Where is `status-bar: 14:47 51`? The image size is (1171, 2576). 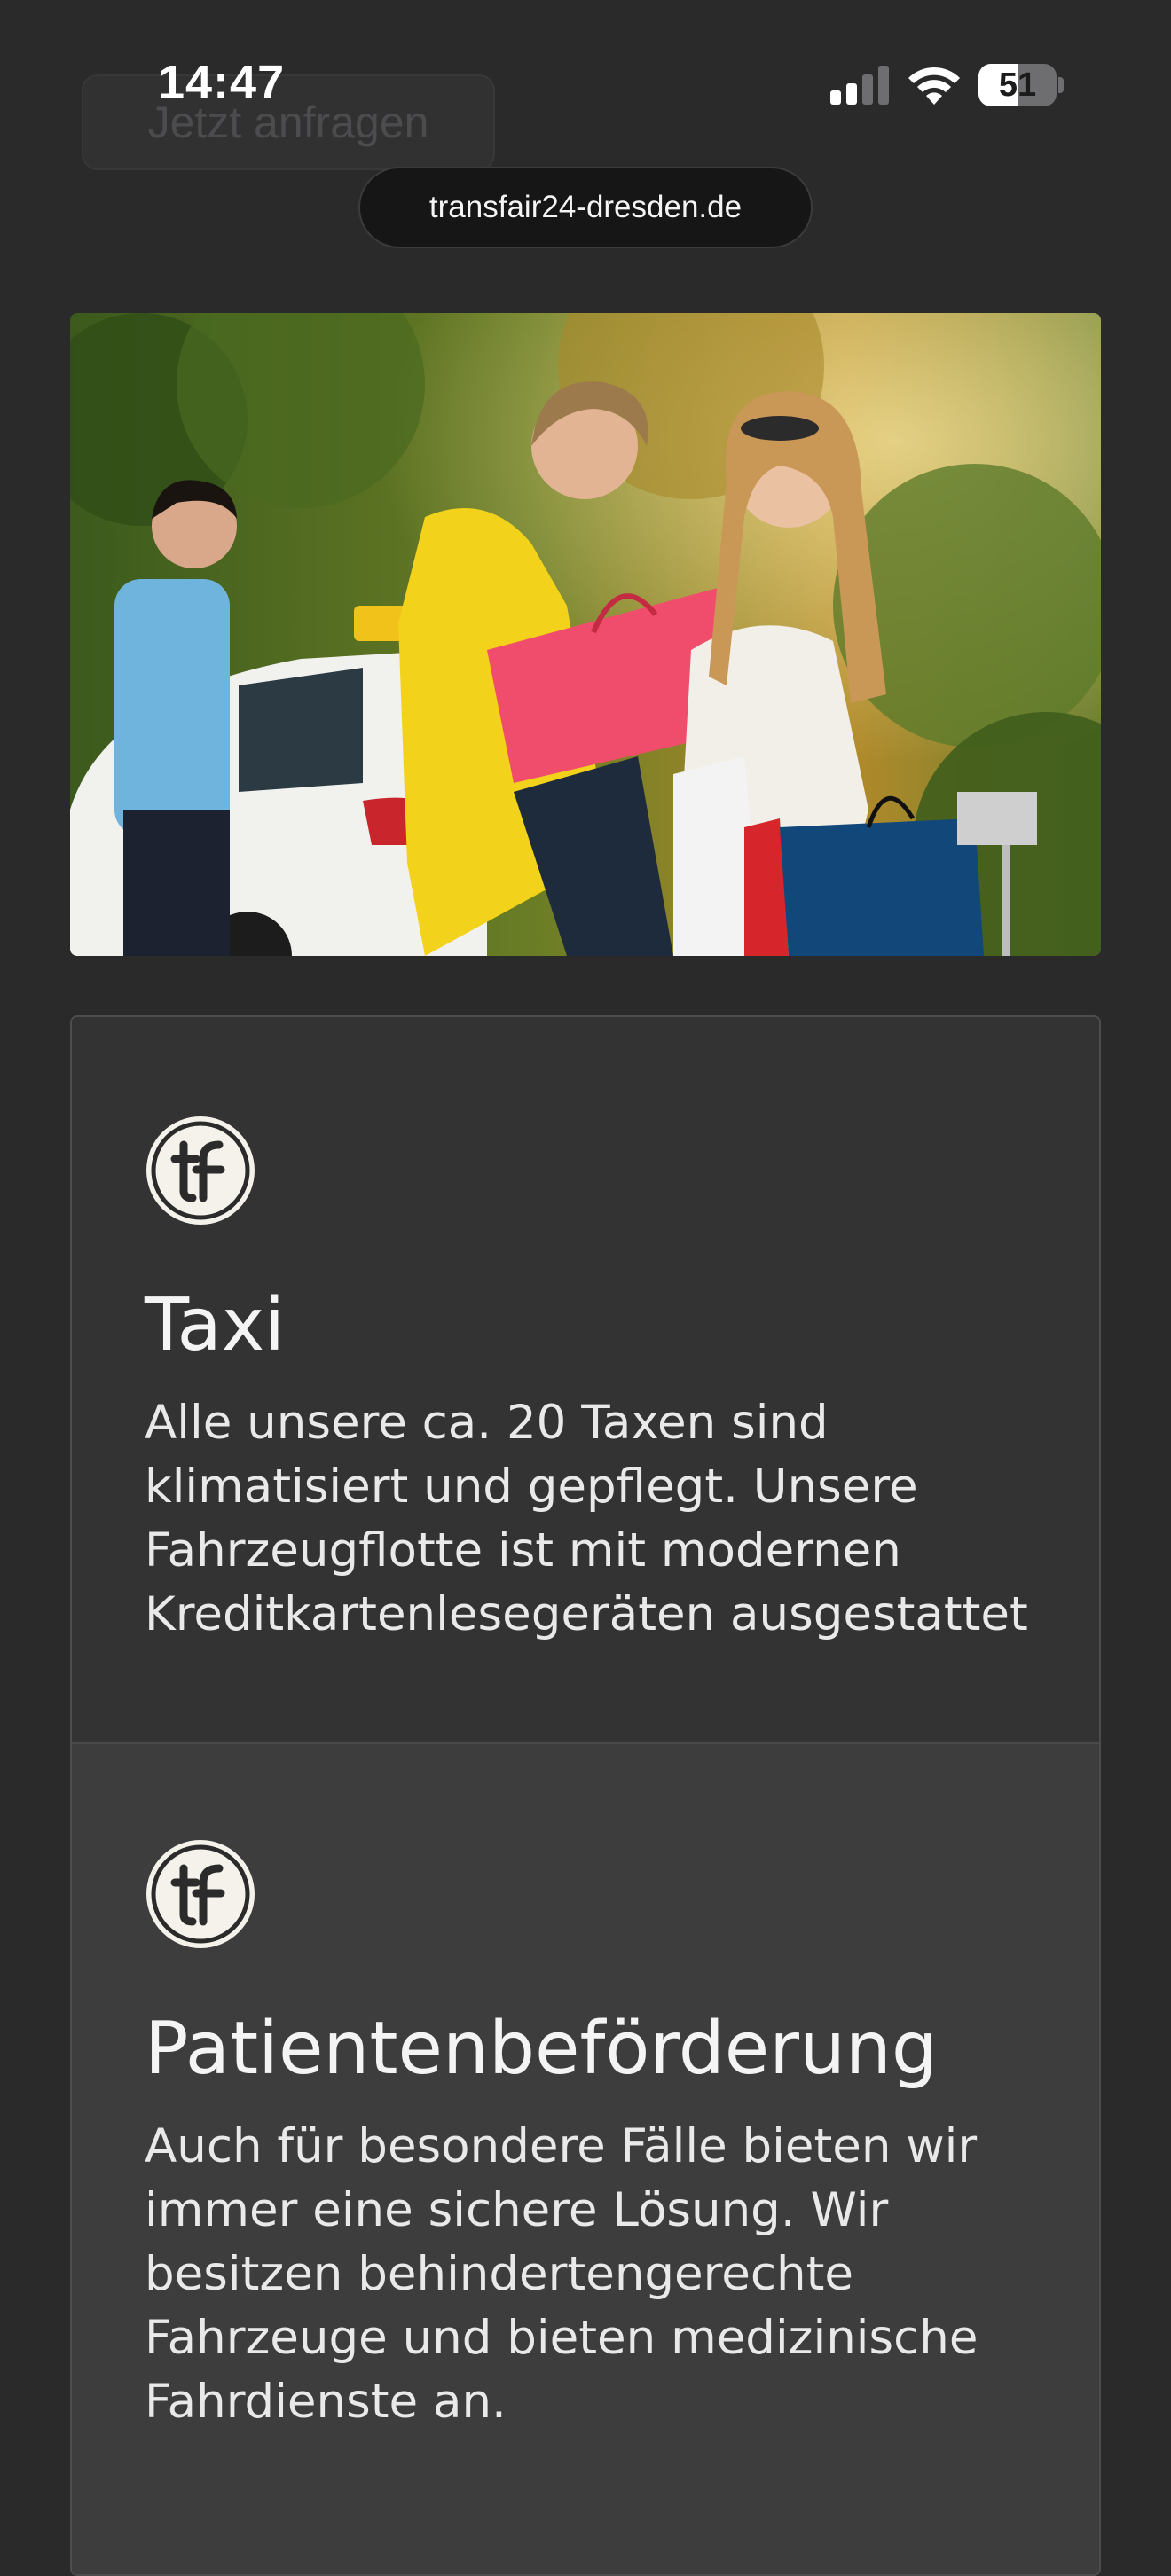
status-bar: 14:47 51 is located at coordinates (586, 84).